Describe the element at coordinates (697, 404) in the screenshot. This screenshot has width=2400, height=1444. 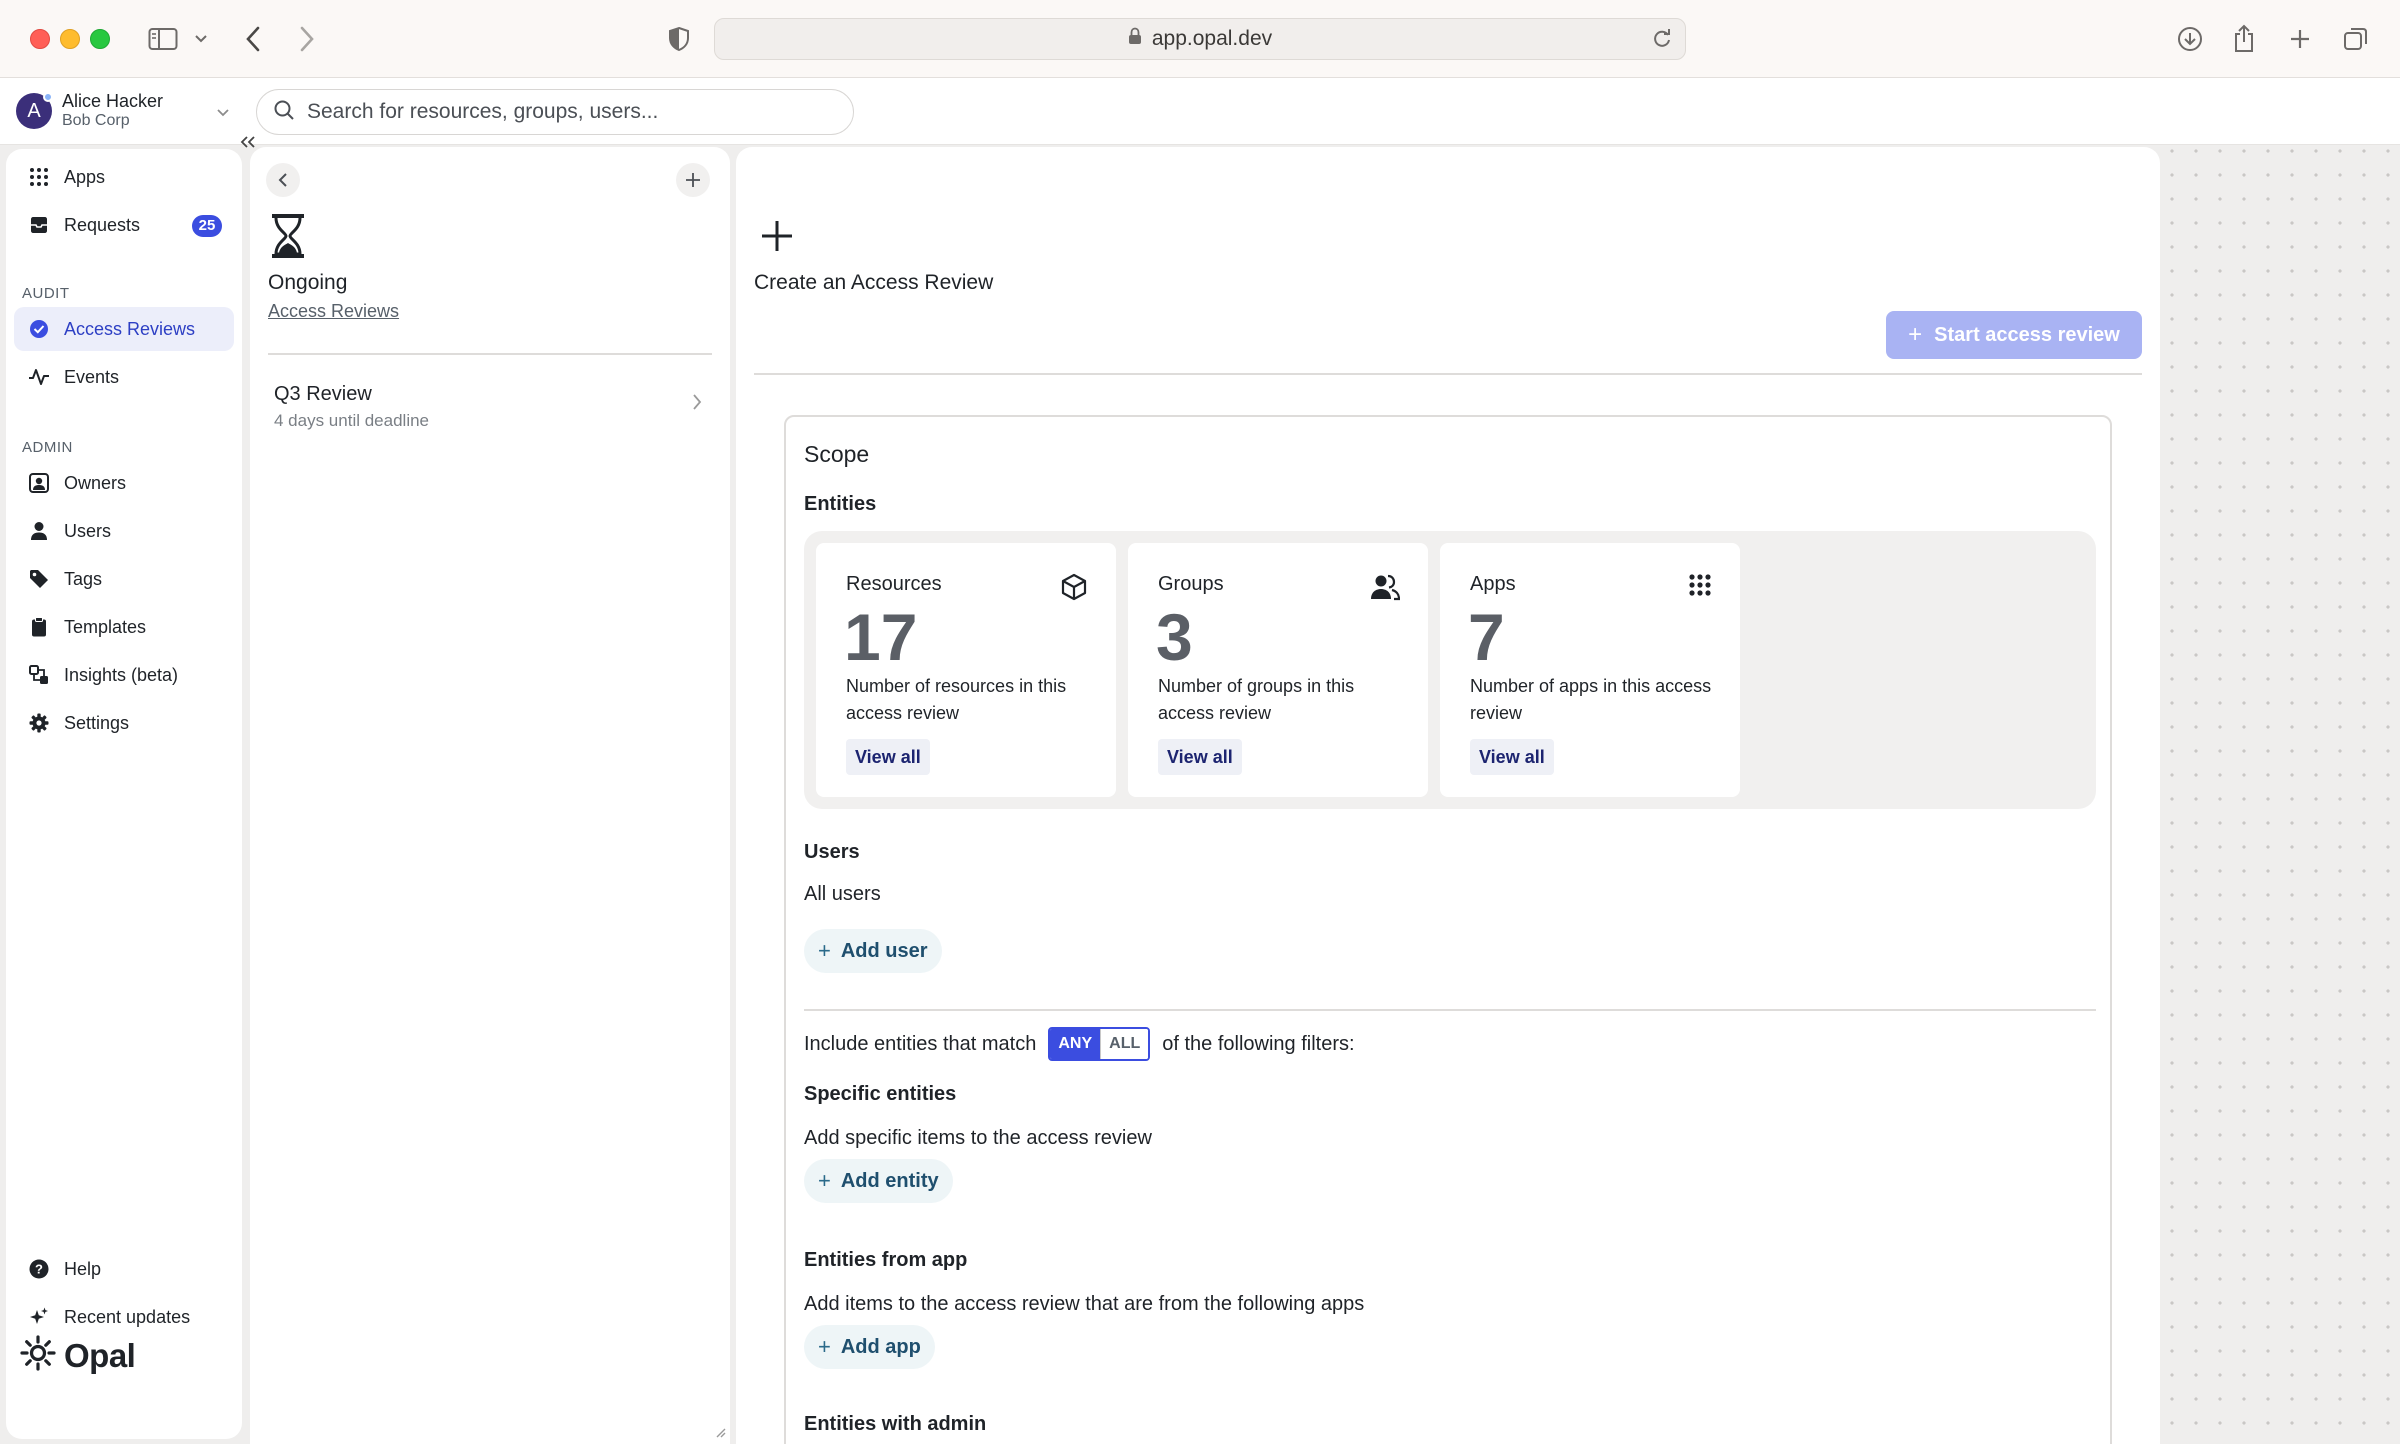
I see `chevron-right-icon` at that location.